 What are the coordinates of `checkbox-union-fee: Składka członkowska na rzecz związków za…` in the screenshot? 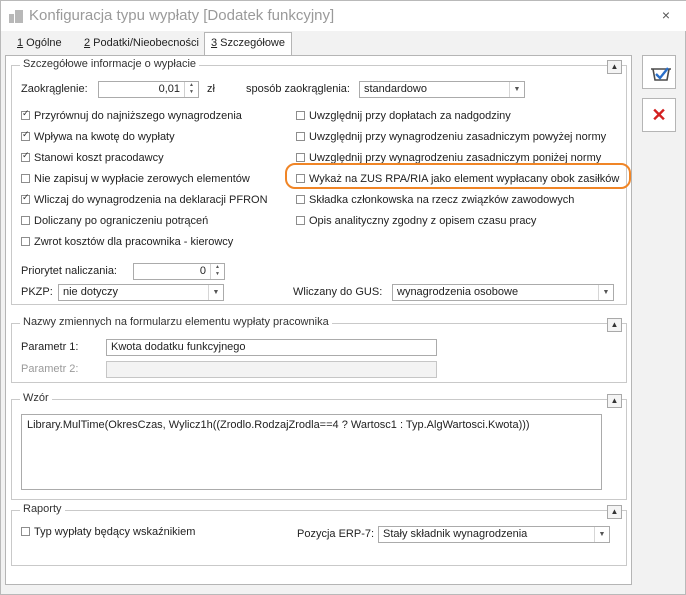 It's located at (435, 202).